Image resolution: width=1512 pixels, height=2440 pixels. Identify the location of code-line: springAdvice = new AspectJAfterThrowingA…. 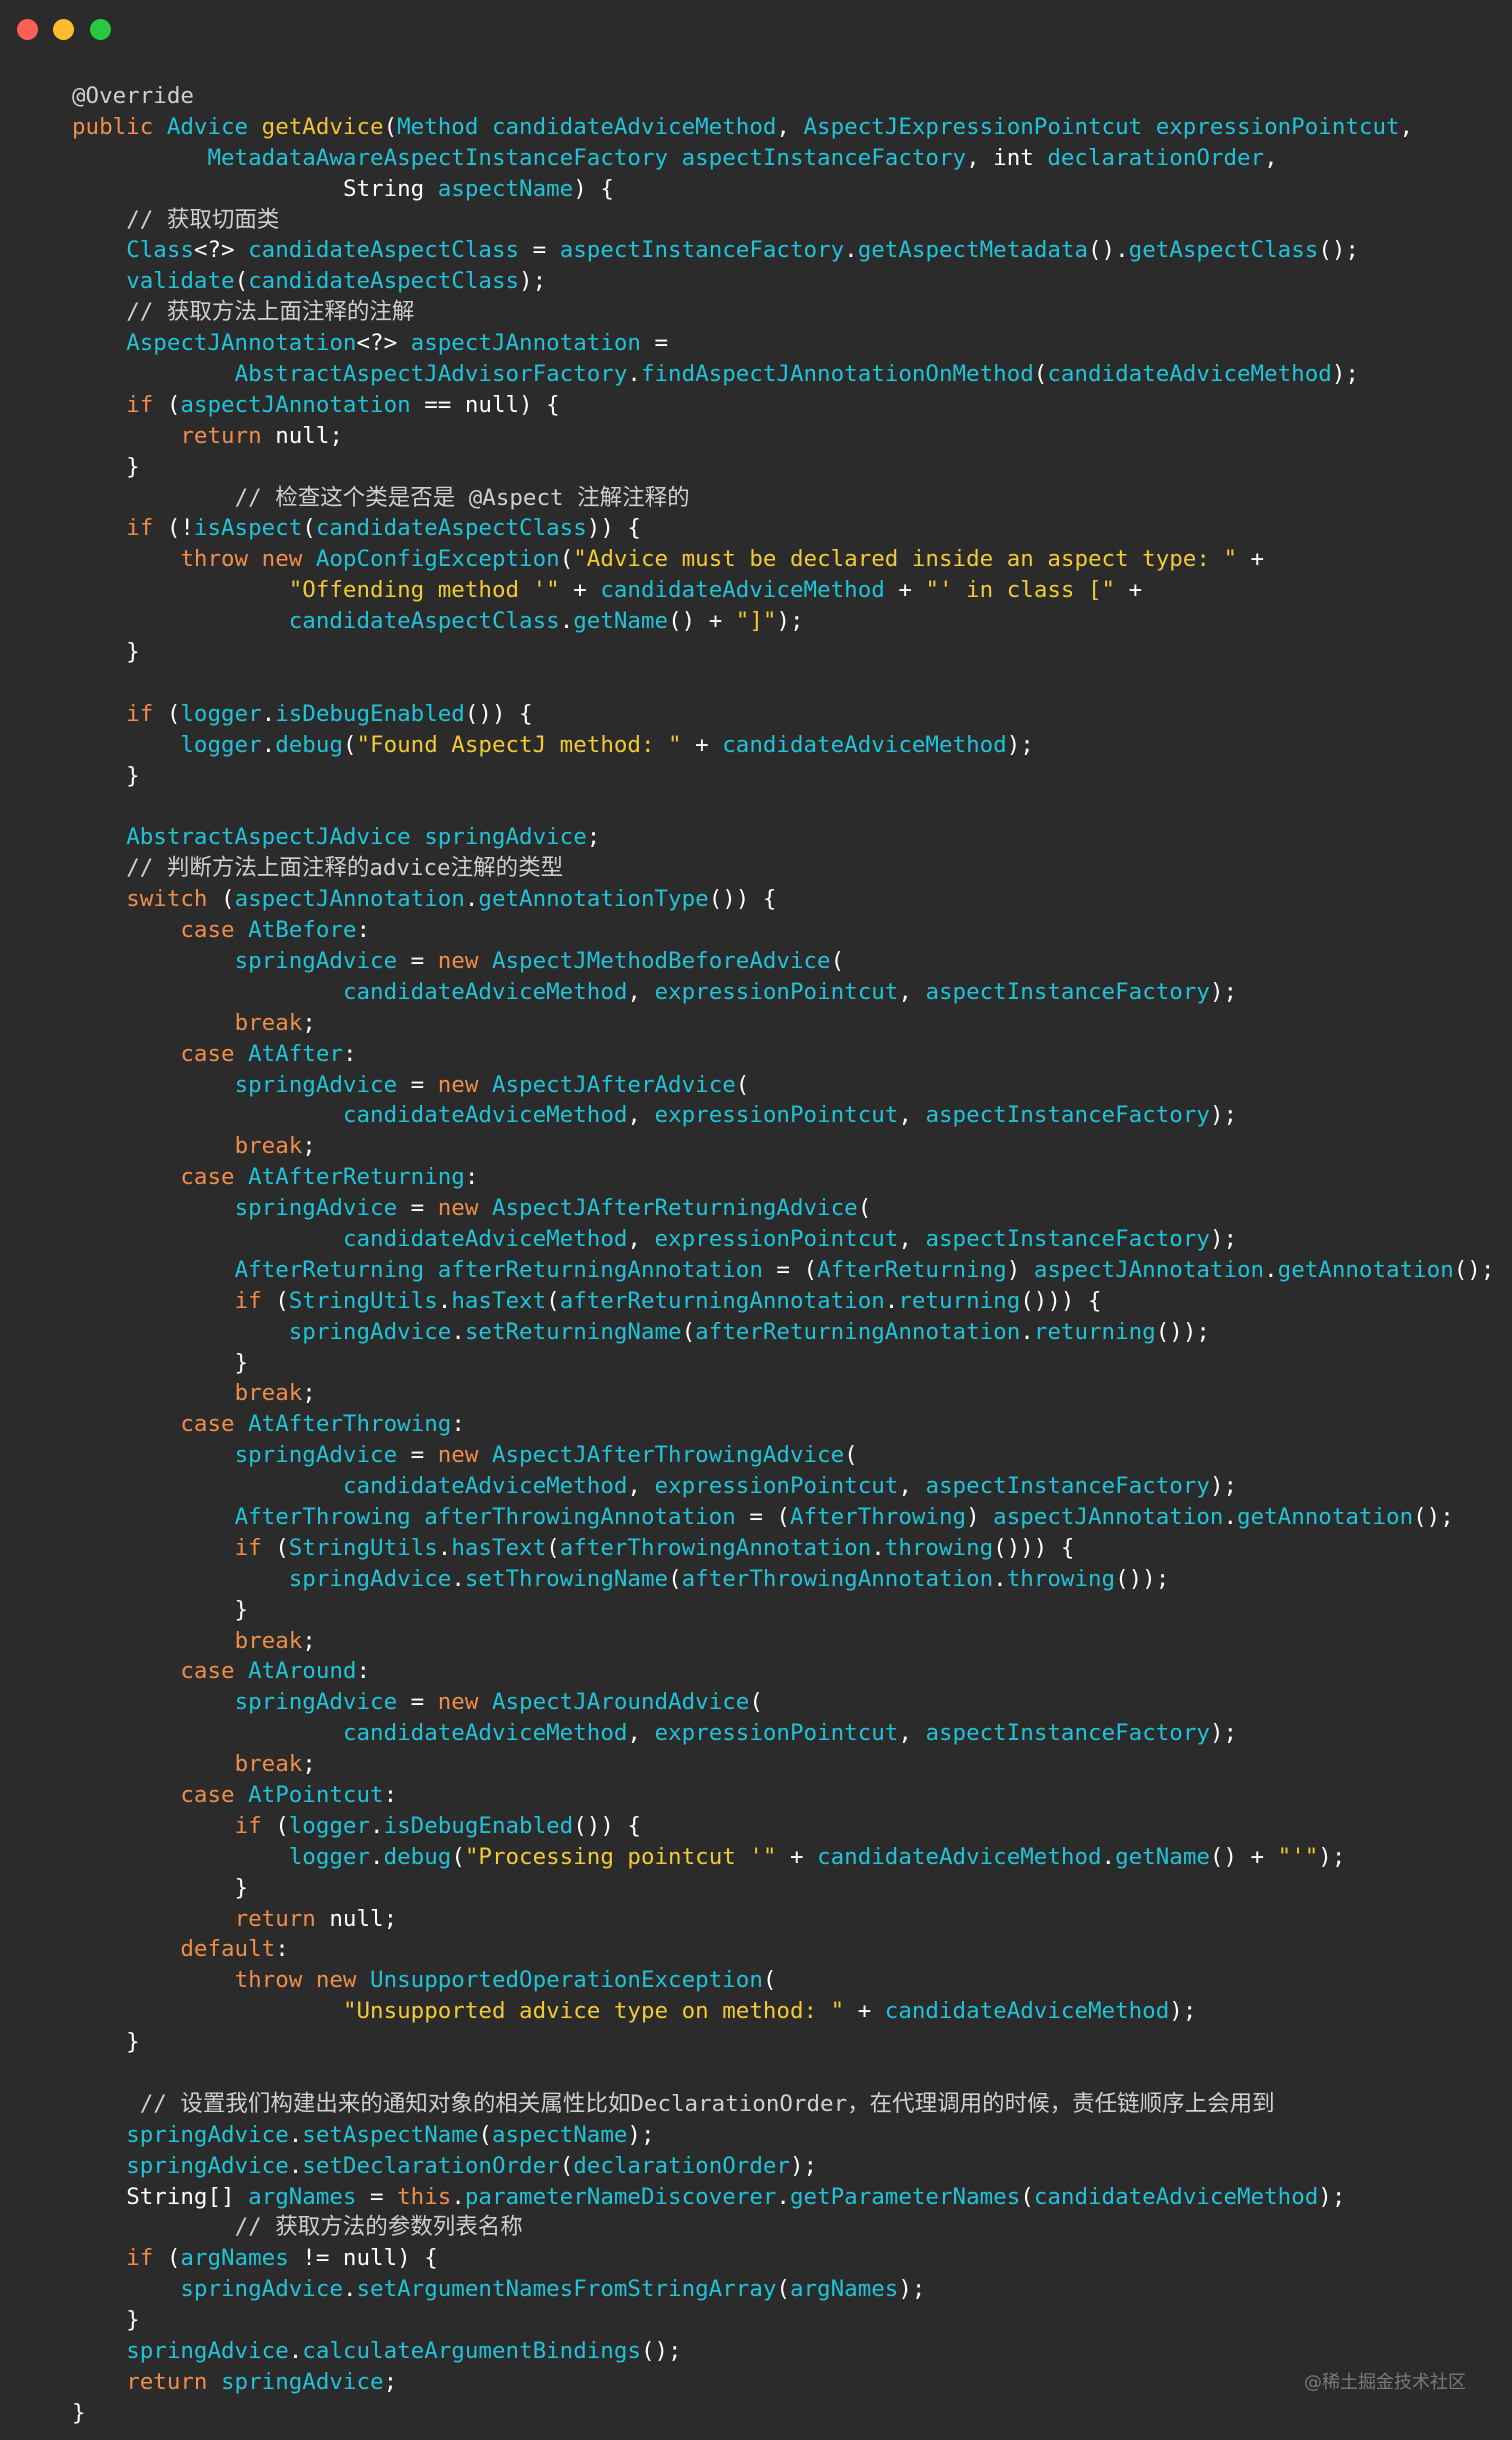
(783, 1455).